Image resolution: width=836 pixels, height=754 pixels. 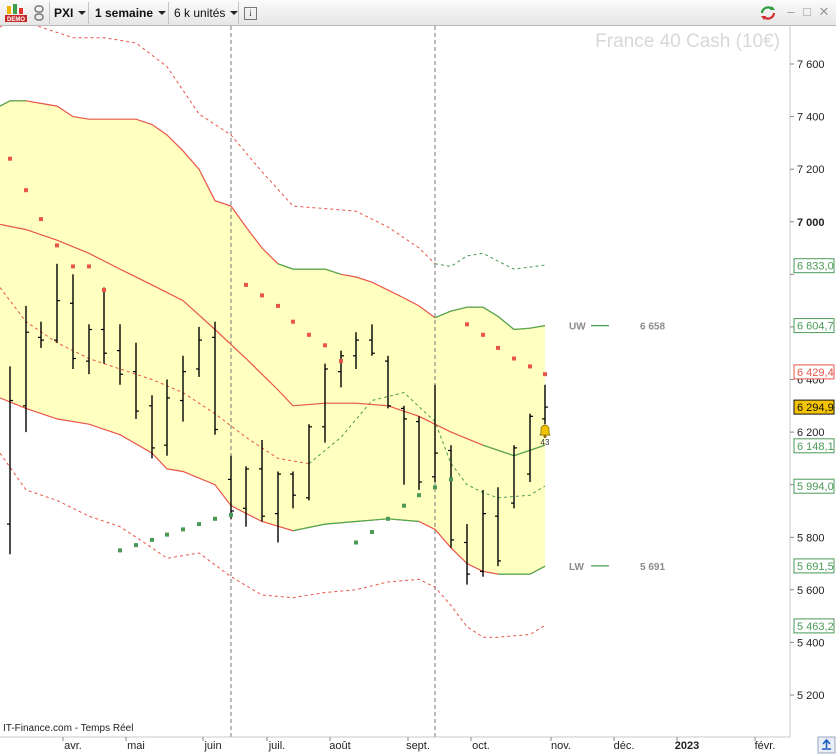 I want to click on level-name: UW, so click(x=577, y=327).